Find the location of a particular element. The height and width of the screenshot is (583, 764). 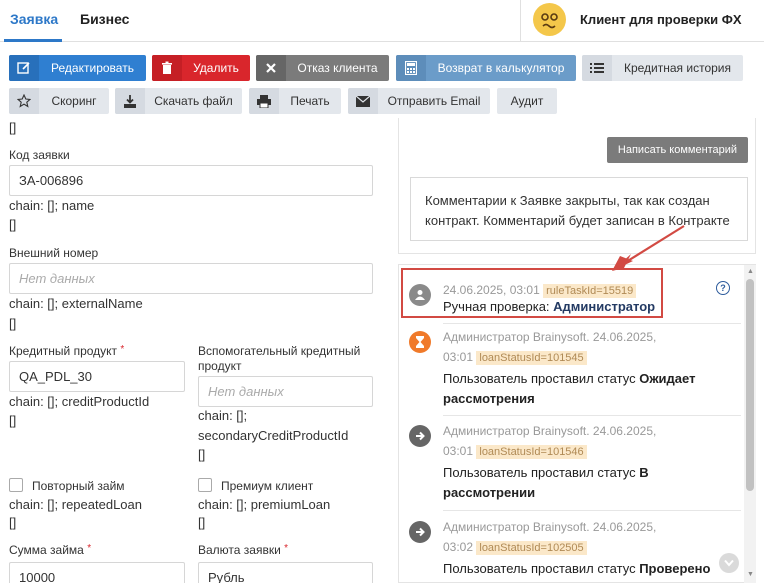

list-icon is located at coordinates (597, 68).